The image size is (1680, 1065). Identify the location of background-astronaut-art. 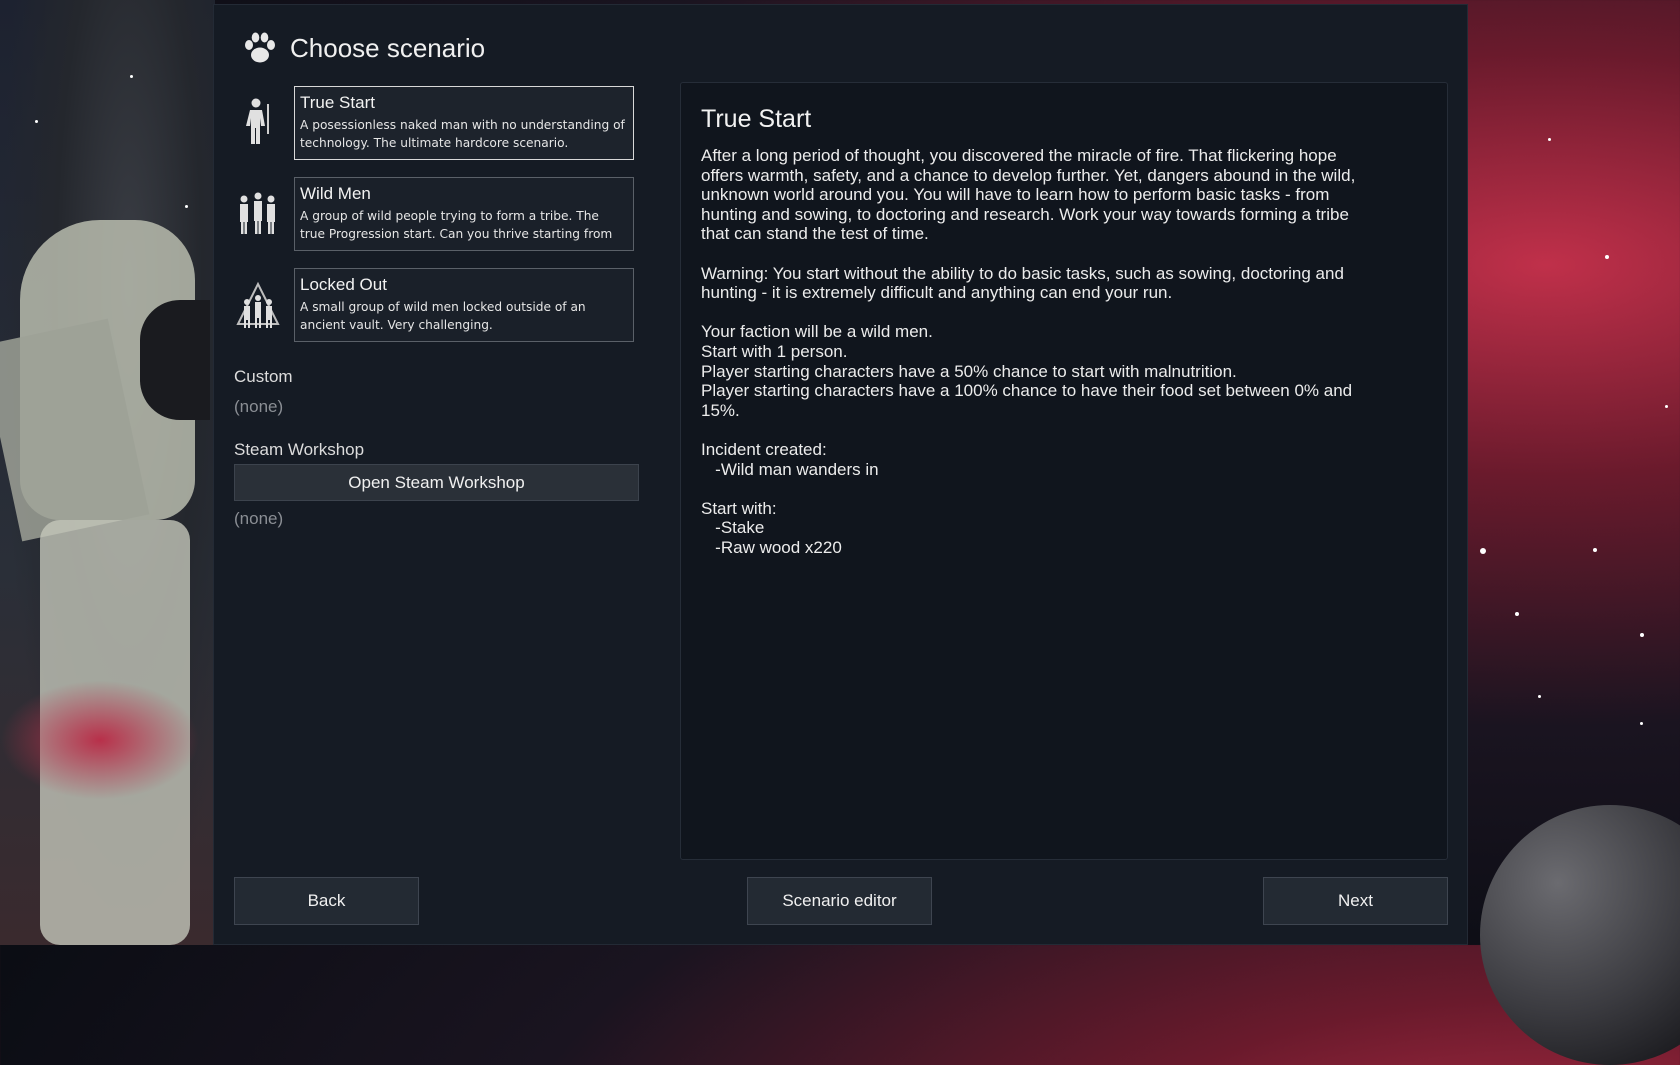
(107, 472).